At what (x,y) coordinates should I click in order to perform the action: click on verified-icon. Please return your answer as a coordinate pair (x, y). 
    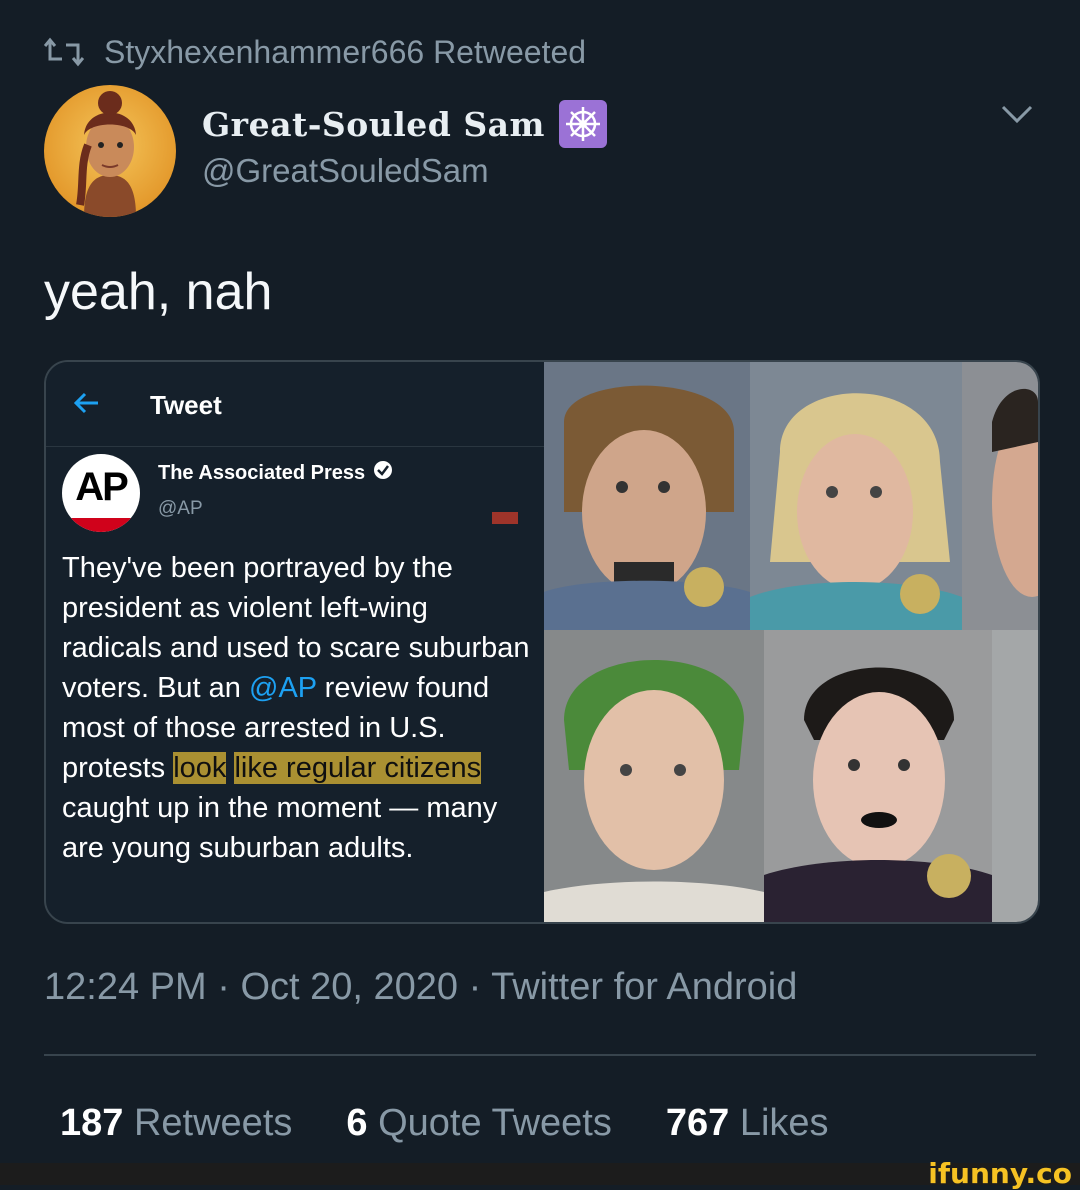
    Looking at the image, I should click on (383, 473).